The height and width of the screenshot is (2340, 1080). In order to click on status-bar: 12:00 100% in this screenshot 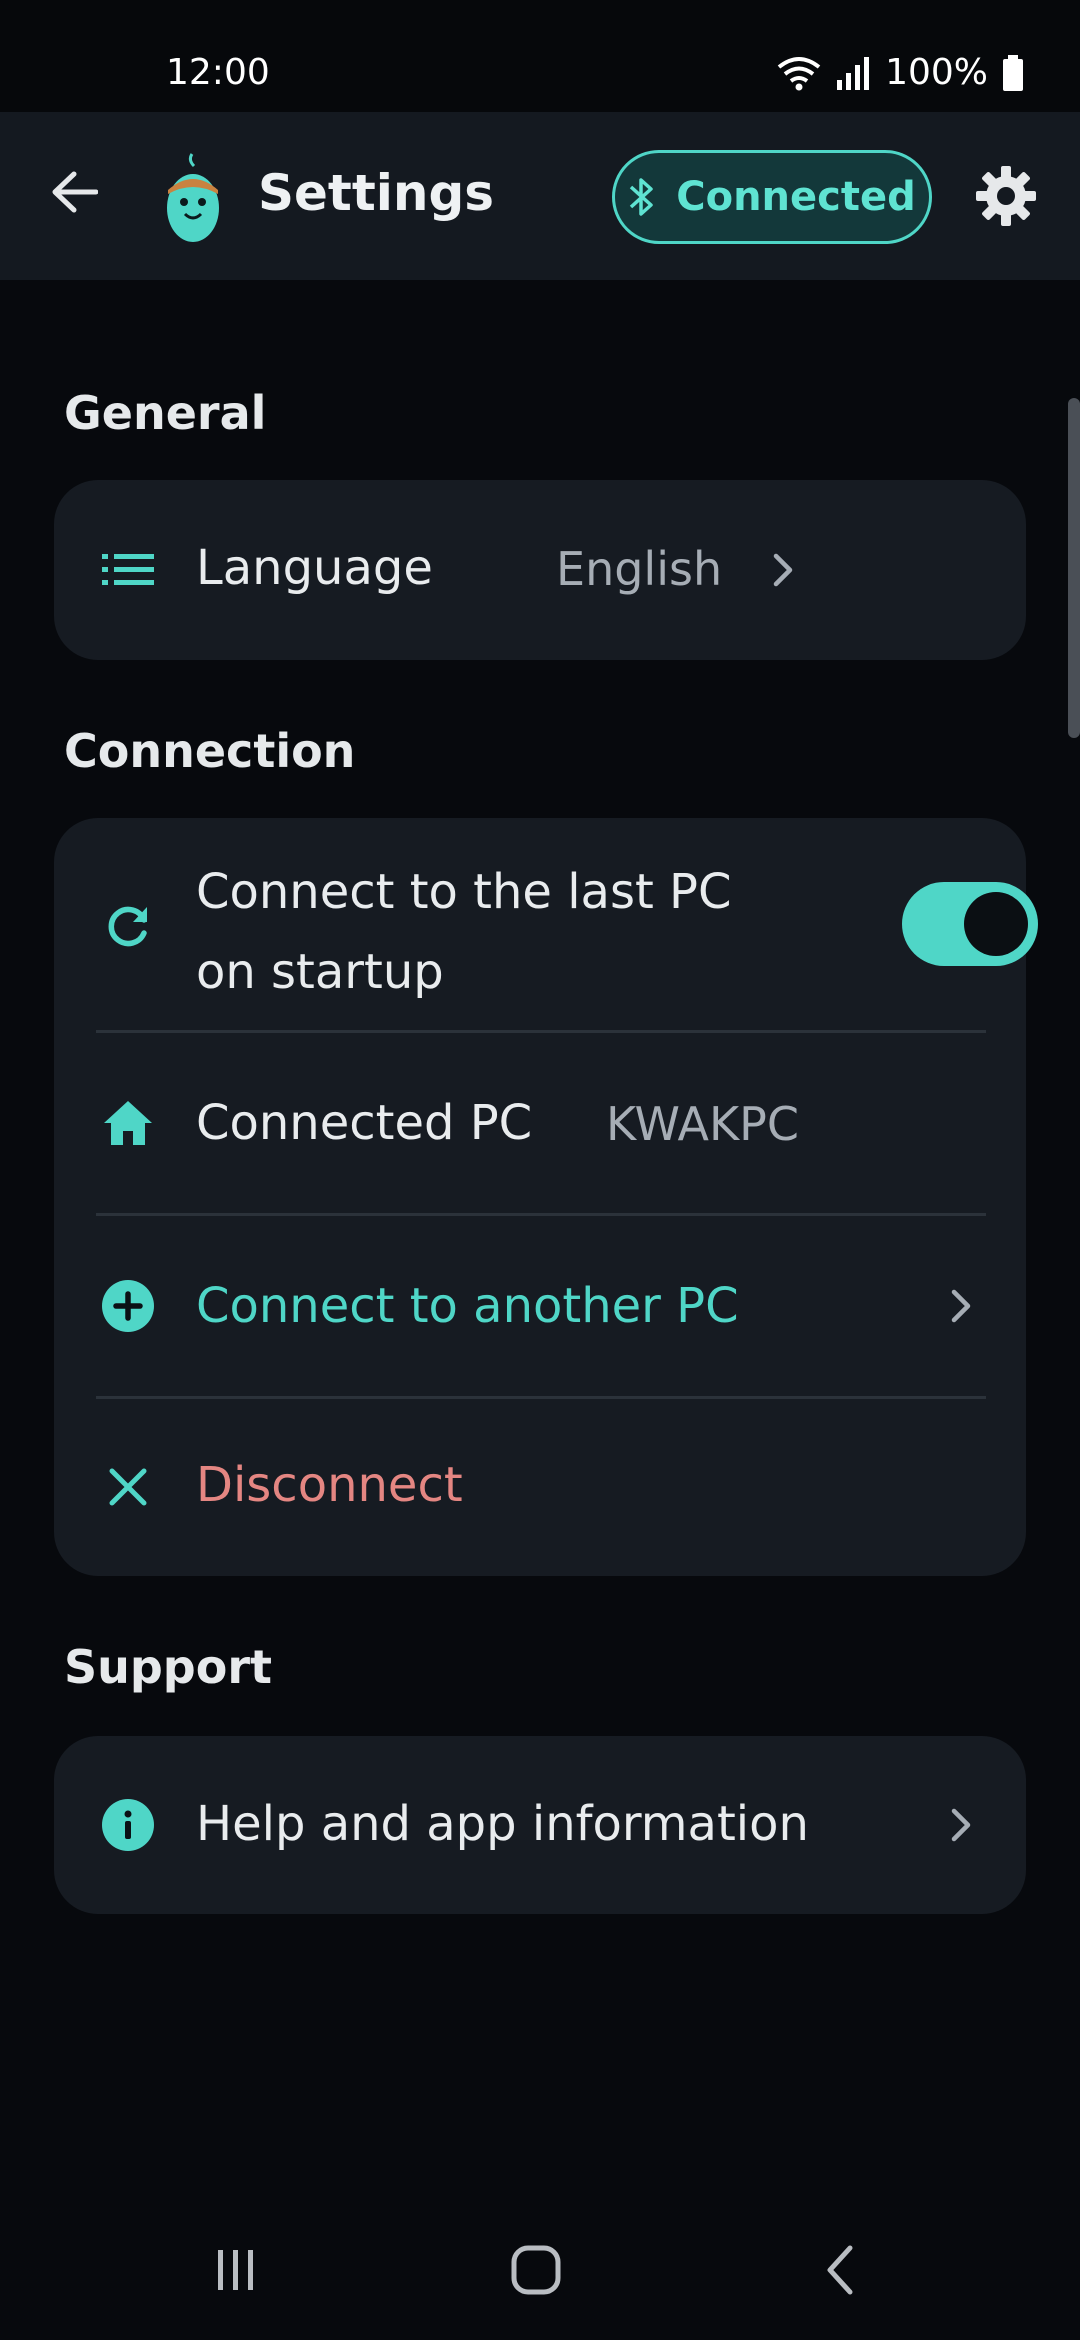, I will do `click(540, 56)`.